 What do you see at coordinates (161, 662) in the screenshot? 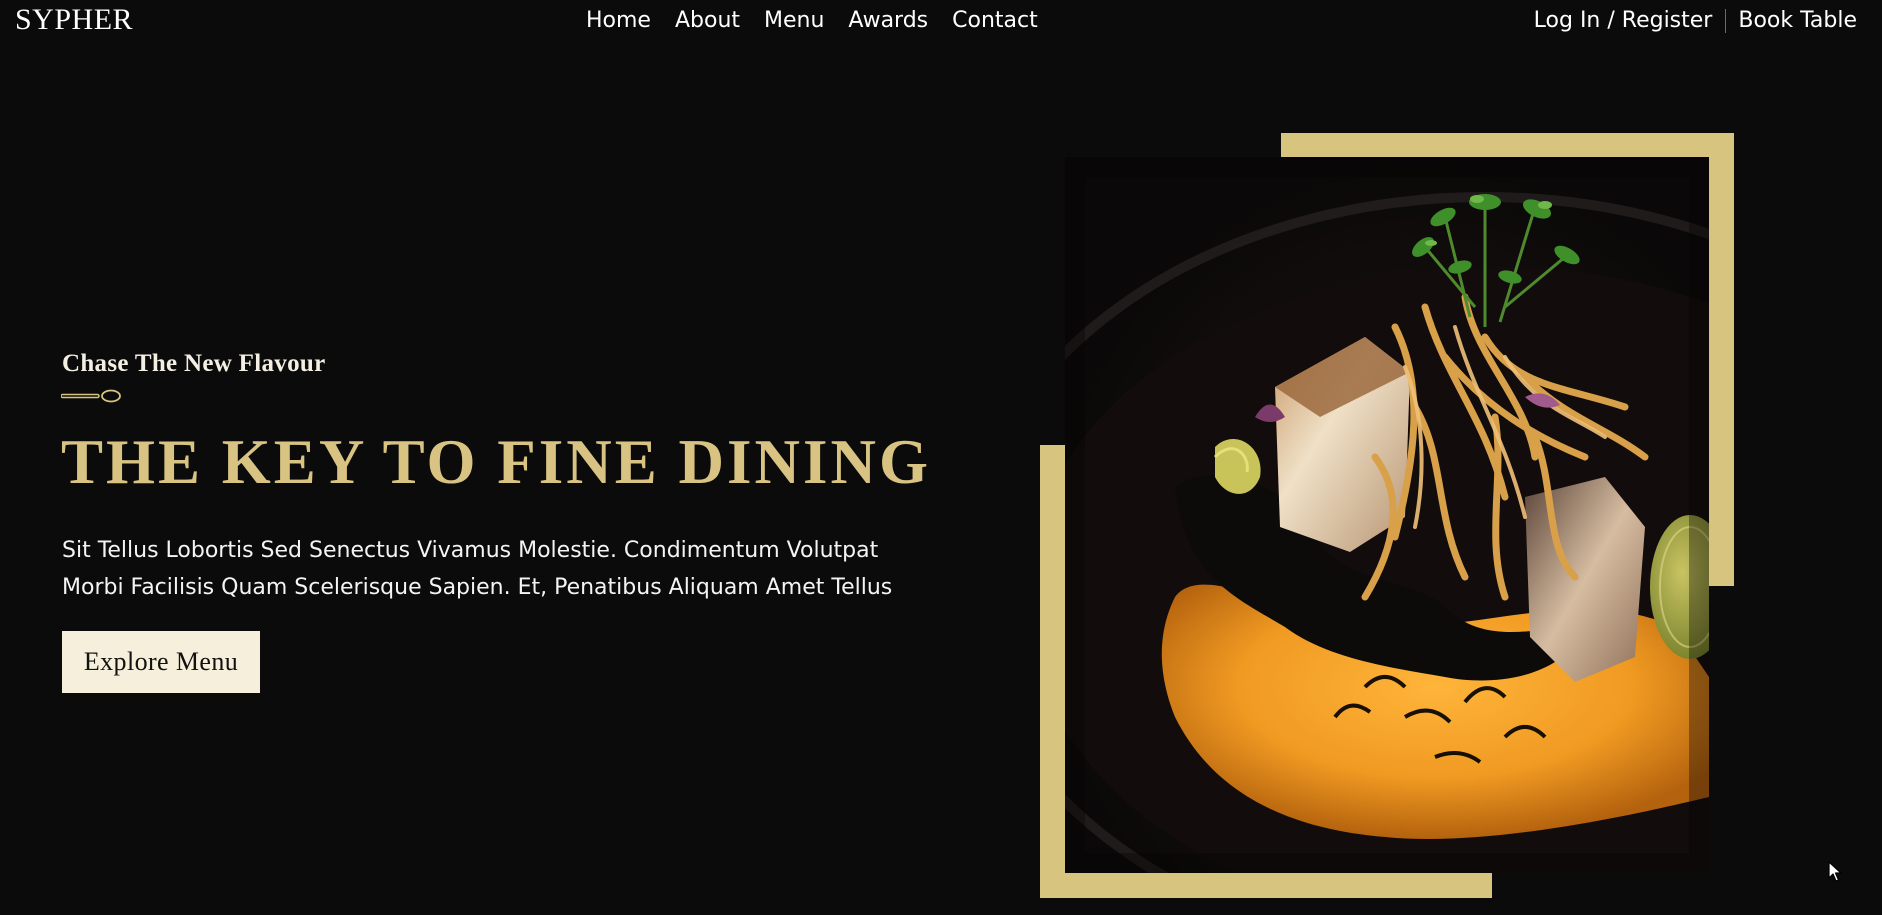
I see `explore-menu-button: Explore Menu` at bounding box center [161, 662].